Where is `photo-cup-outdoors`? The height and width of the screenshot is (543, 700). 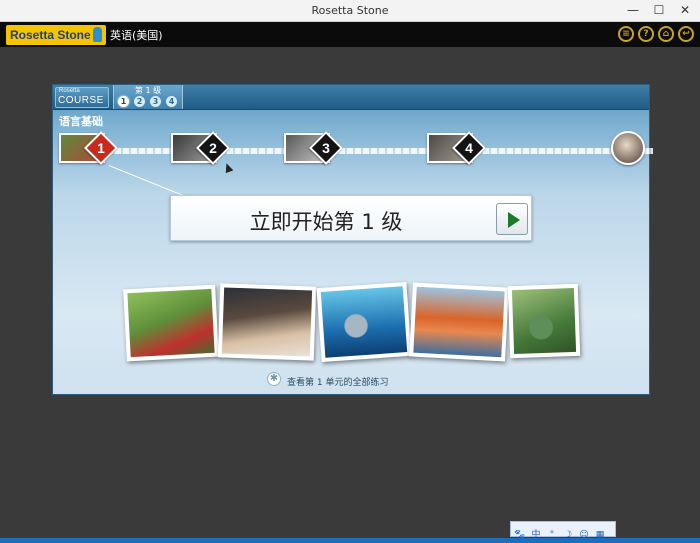
photo-cup-outdoors is located at coordinates (544, 321).